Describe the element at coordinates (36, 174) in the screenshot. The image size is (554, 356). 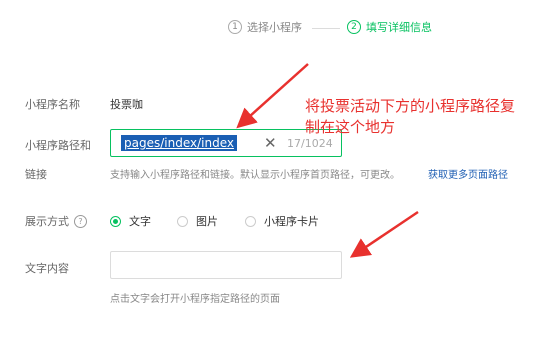
I see `path-label-line2: 链接` at that location.